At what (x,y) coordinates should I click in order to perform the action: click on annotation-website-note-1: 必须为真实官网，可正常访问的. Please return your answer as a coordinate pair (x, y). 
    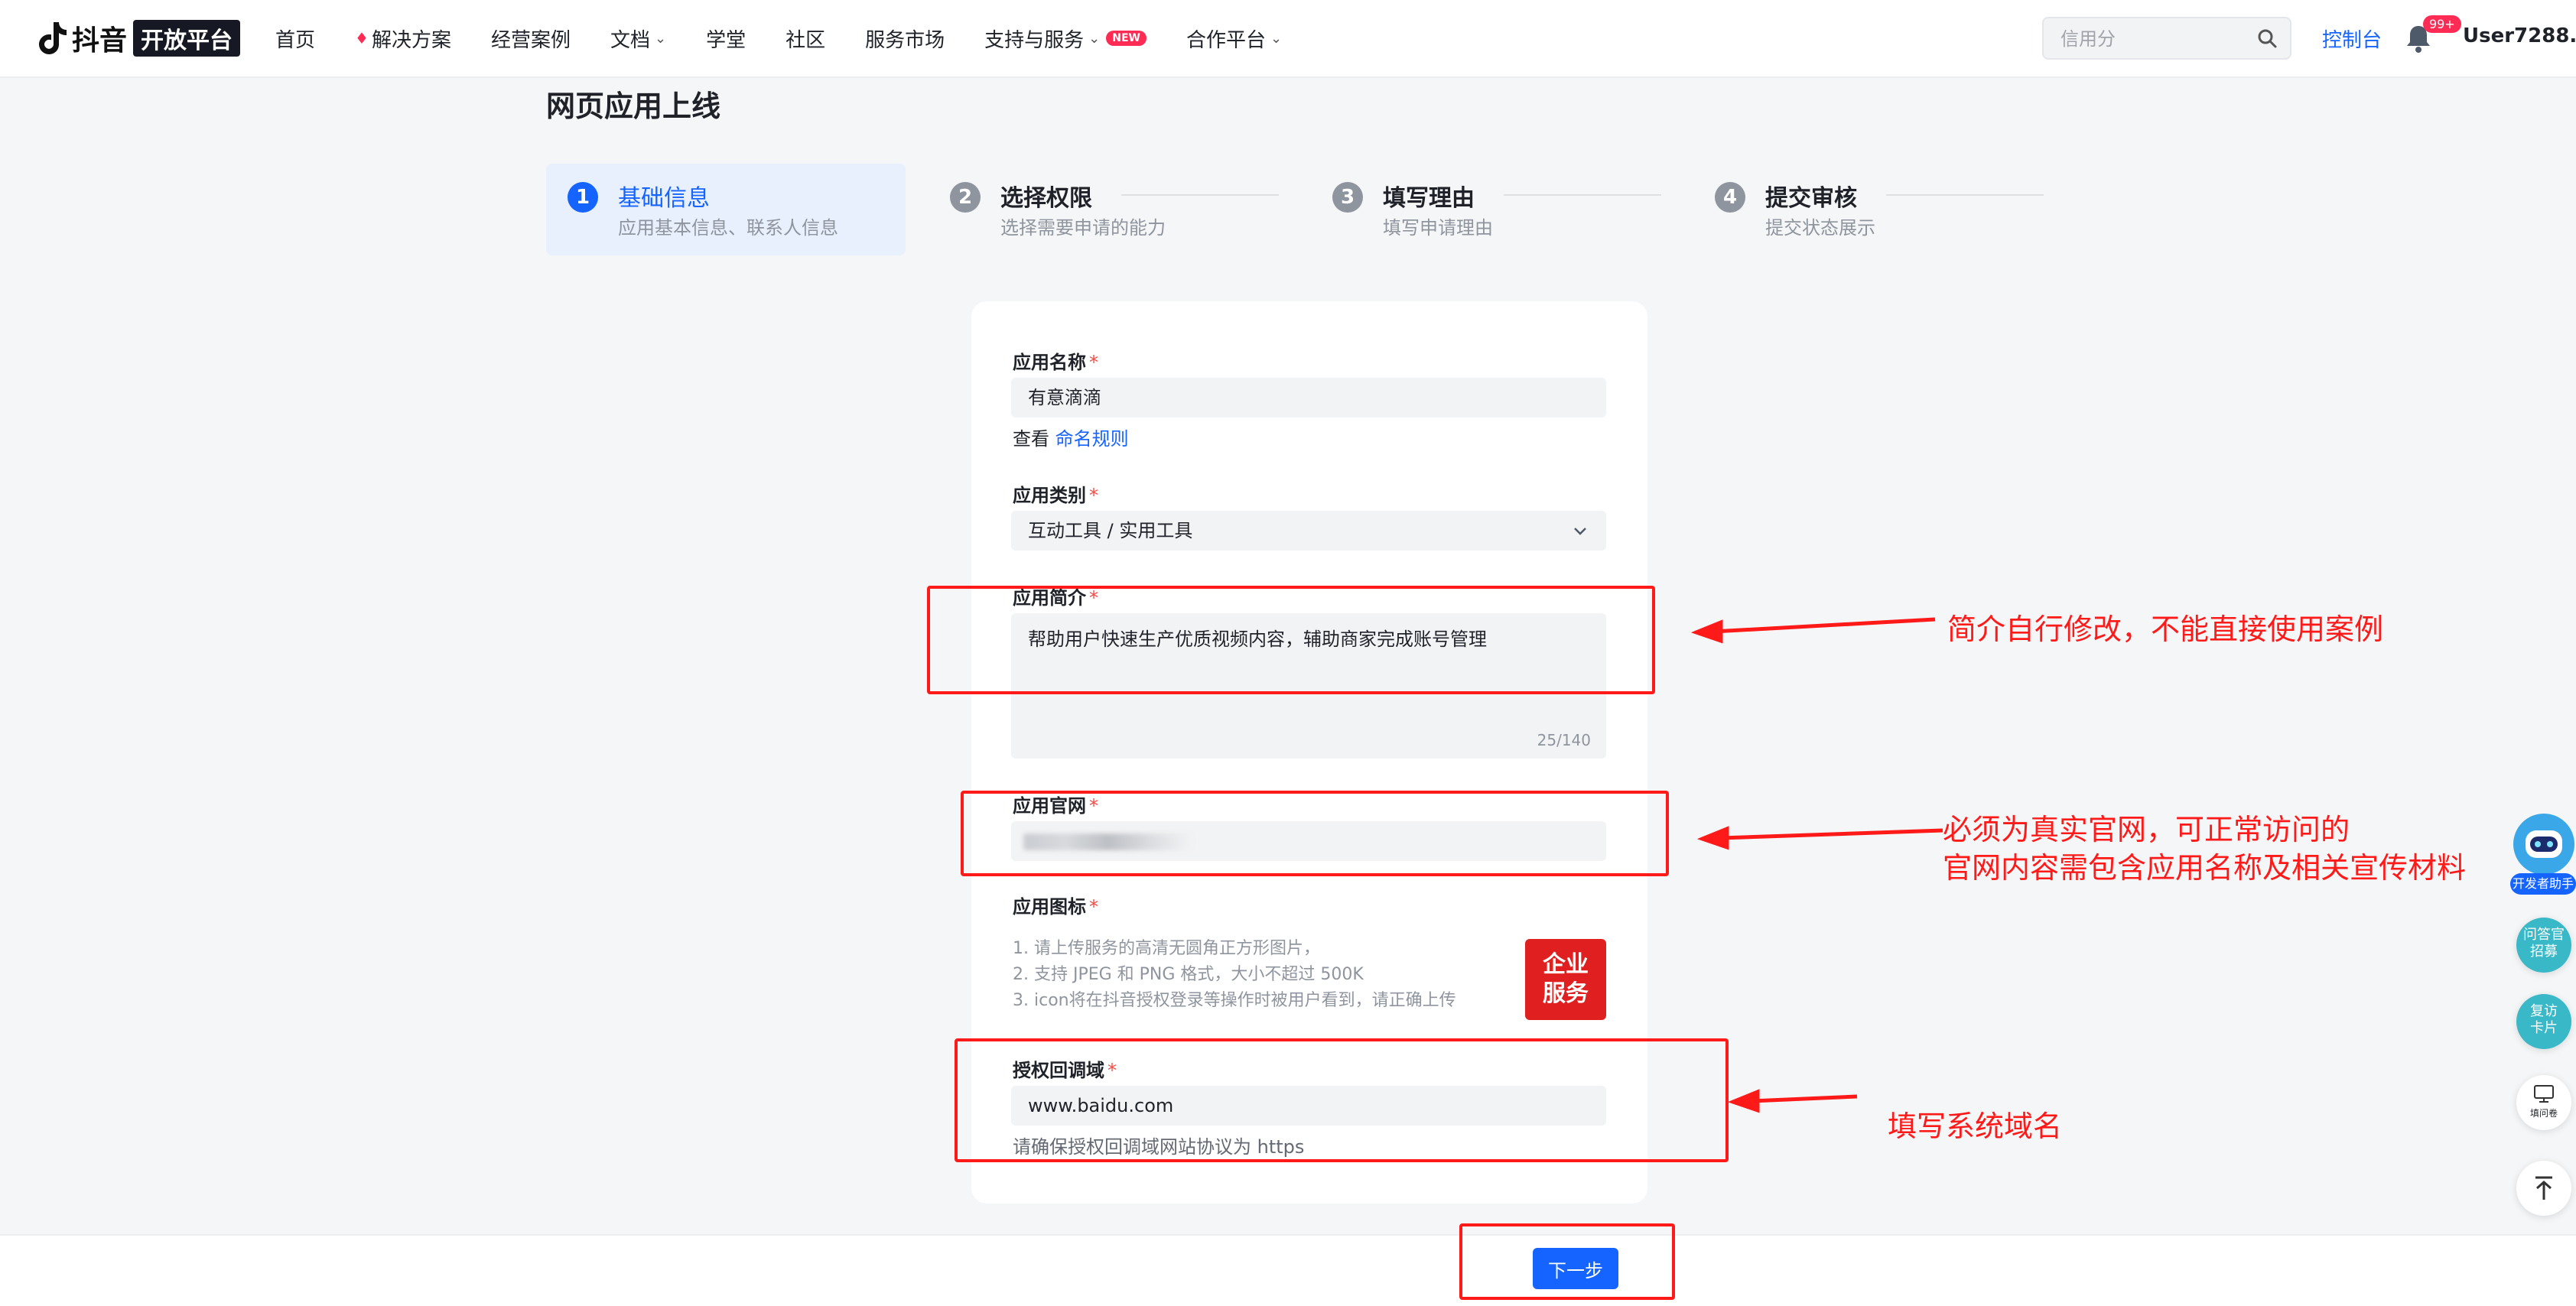
    Looking at the image, I should click on (2146, 830).